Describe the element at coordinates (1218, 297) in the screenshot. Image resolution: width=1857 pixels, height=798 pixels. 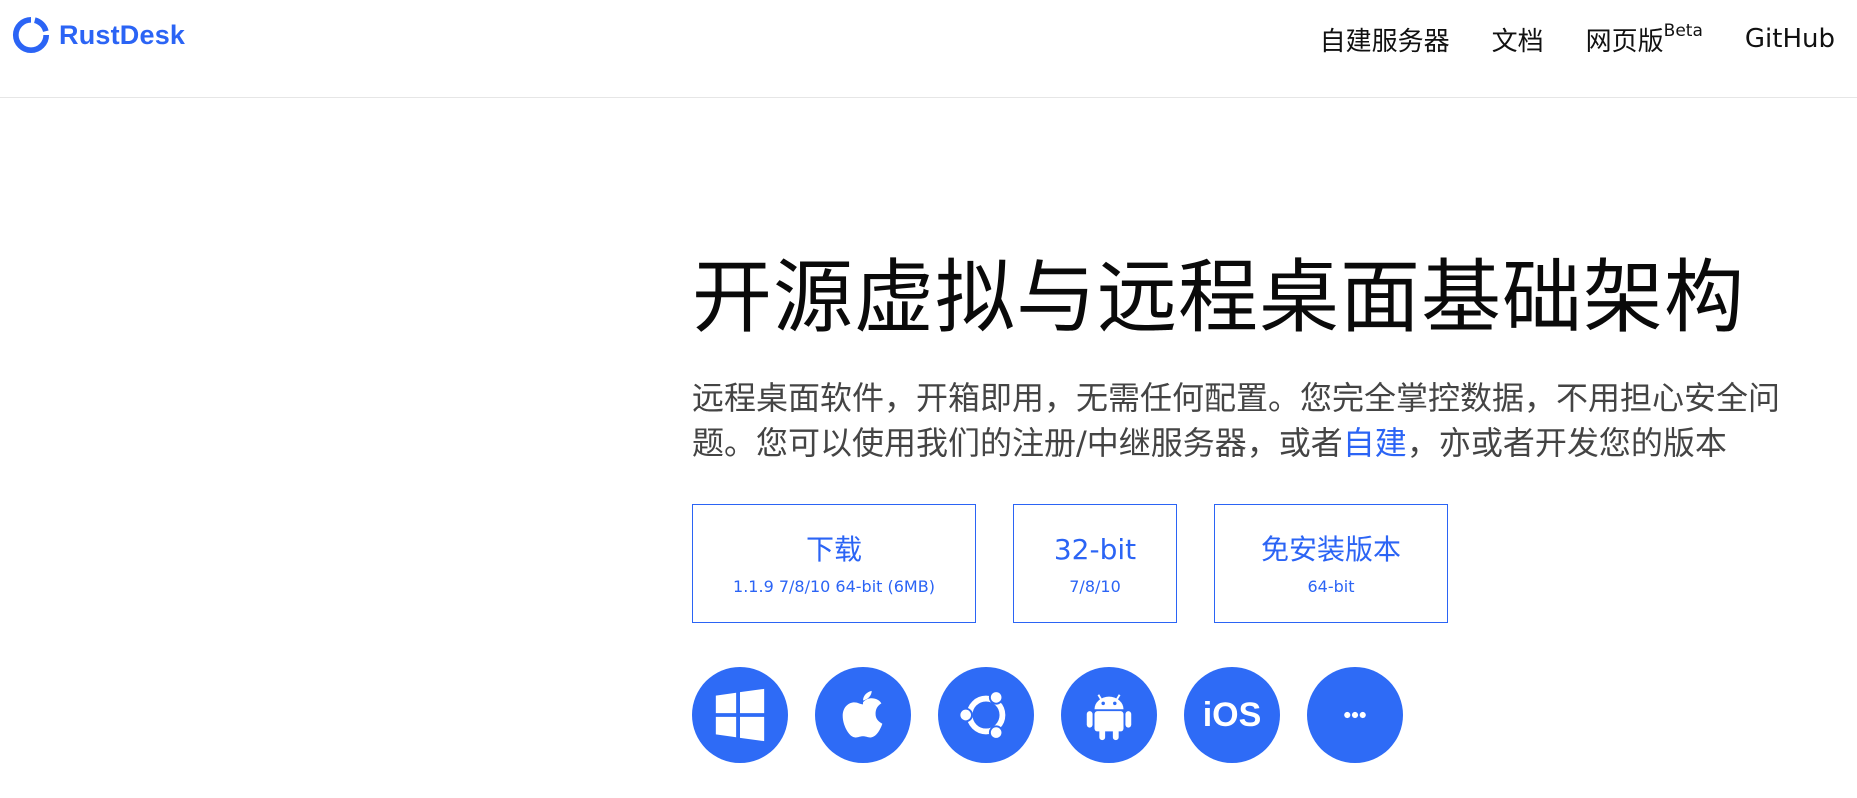
I see `hero-title: 开源虚拟与远程桌面基础架构` at that location.